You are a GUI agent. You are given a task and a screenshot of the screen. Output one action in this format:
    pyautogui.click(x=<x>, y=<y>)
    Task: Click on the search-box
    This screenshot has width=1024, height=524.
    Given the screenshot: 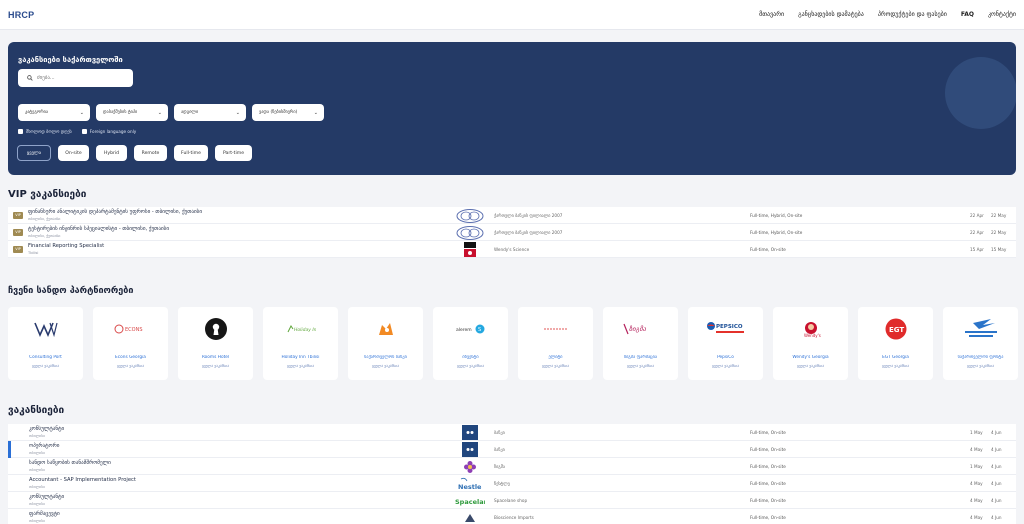 What is the action you would take?
    pyautogui.click(x=75, y=78)
    